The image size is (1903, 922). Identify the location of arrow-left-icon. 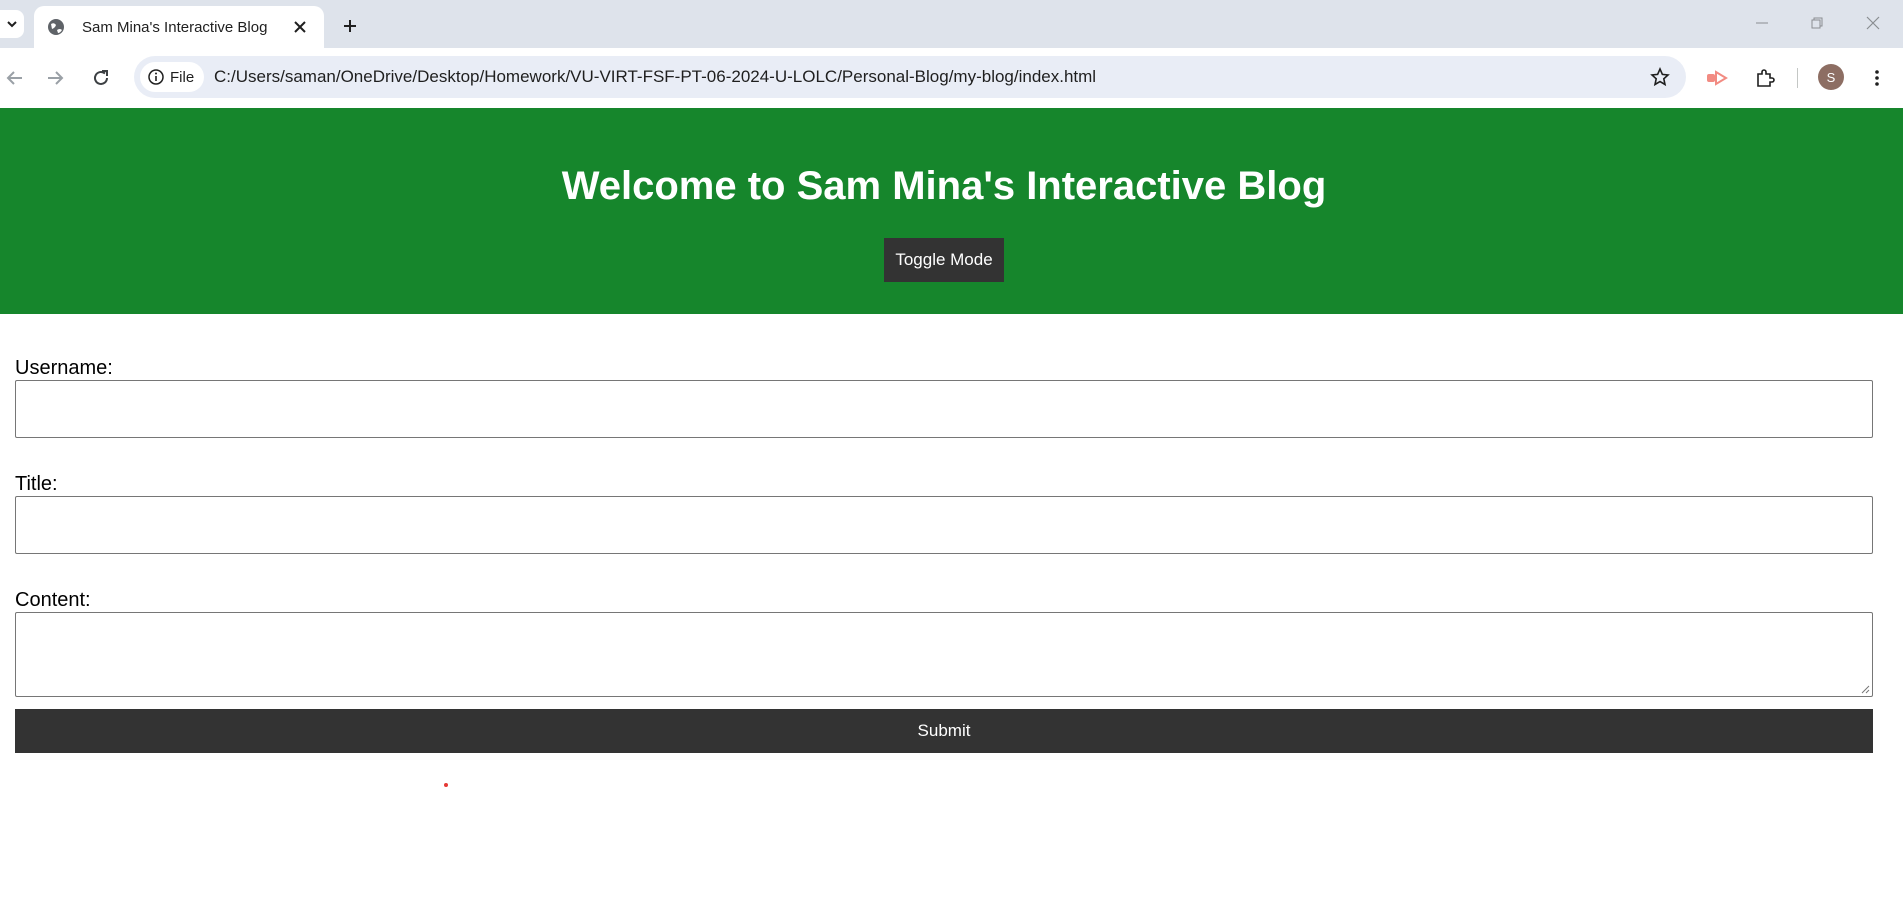
(14, 78).